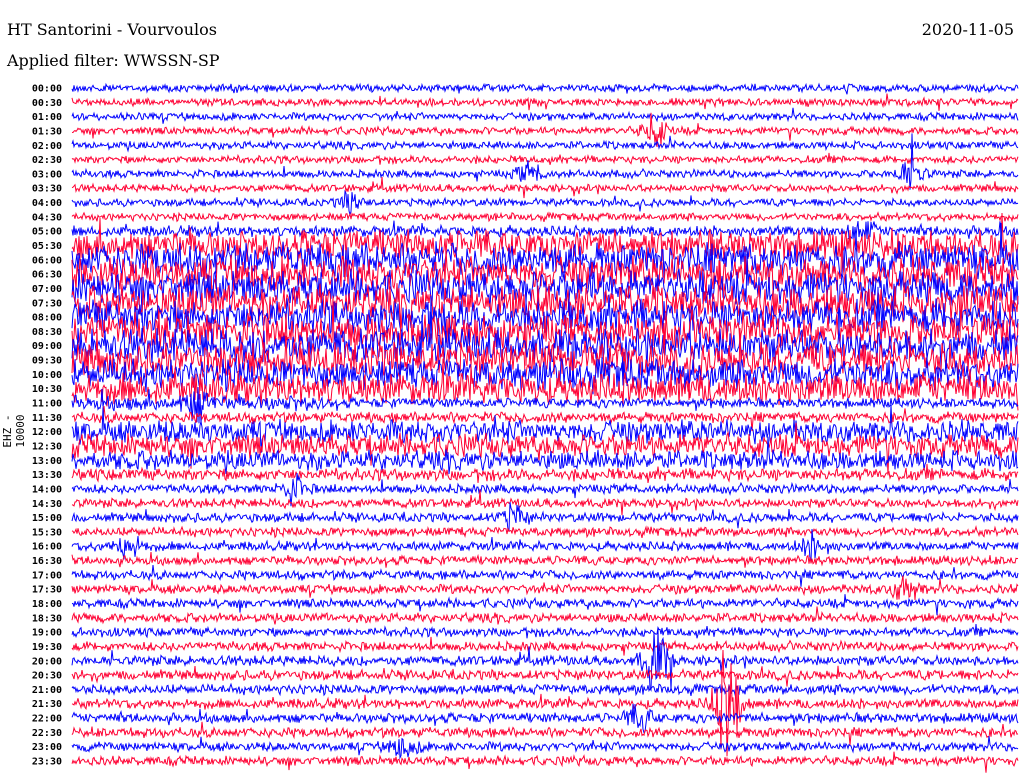 The image size is (1024, 780). I want to click on trace-12:30, so click(545, 449).